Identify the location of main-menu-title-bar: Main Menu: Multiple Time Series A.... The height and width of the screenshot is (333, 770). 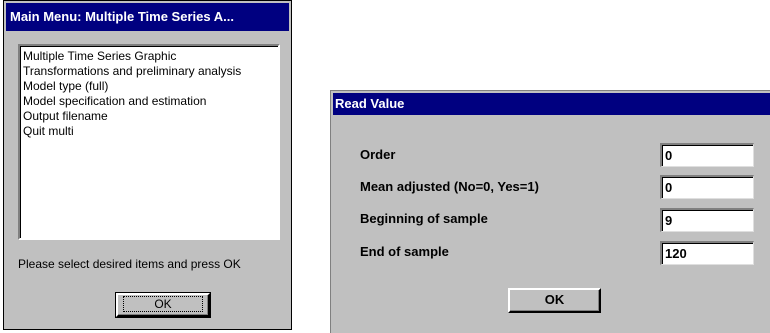
(147, 17).